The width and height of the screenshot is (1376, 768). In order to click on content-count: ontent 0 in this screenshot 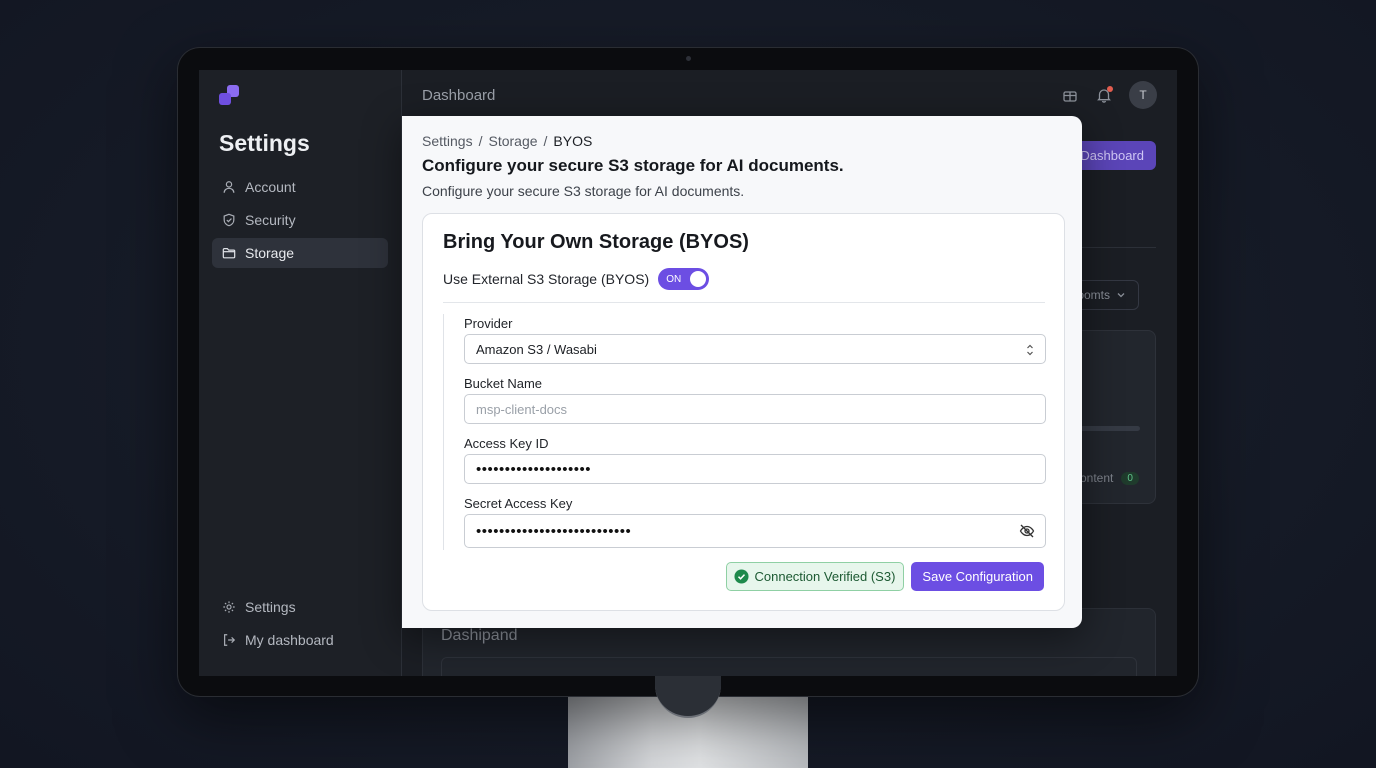, I will do `click(1109, 478)`.